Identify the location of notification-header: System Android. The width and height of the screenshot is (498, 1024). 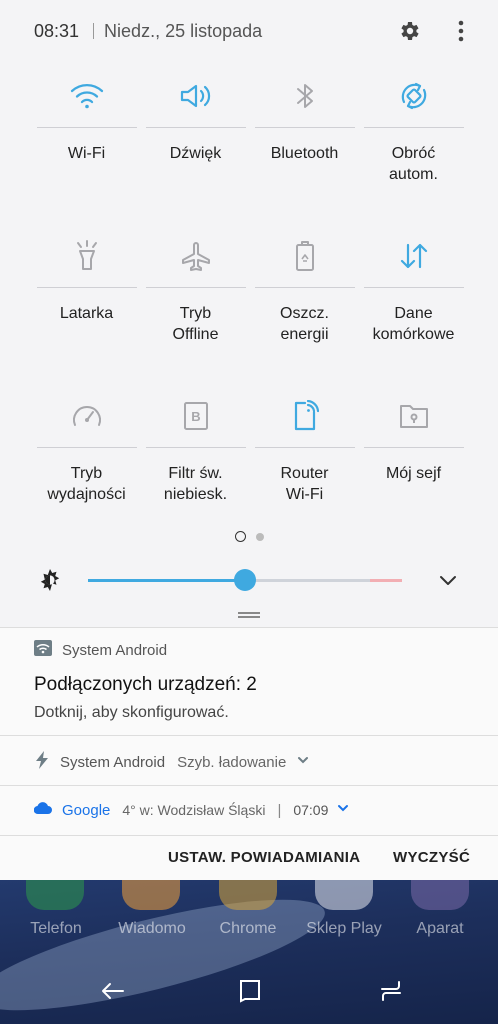
(100, 650).